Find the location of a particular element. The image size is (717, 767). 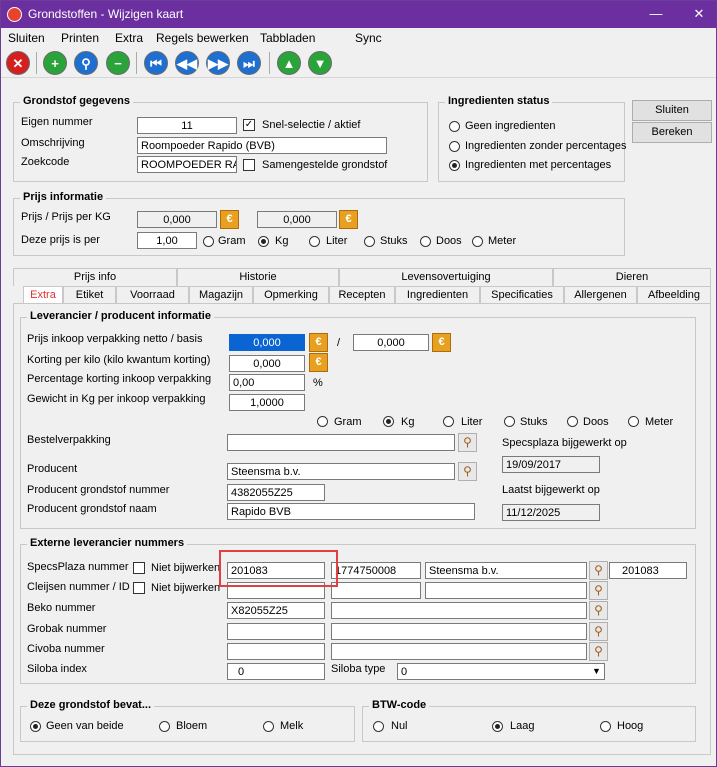

tab-opmerking: Opmerking is located at coordinates (291, 295).